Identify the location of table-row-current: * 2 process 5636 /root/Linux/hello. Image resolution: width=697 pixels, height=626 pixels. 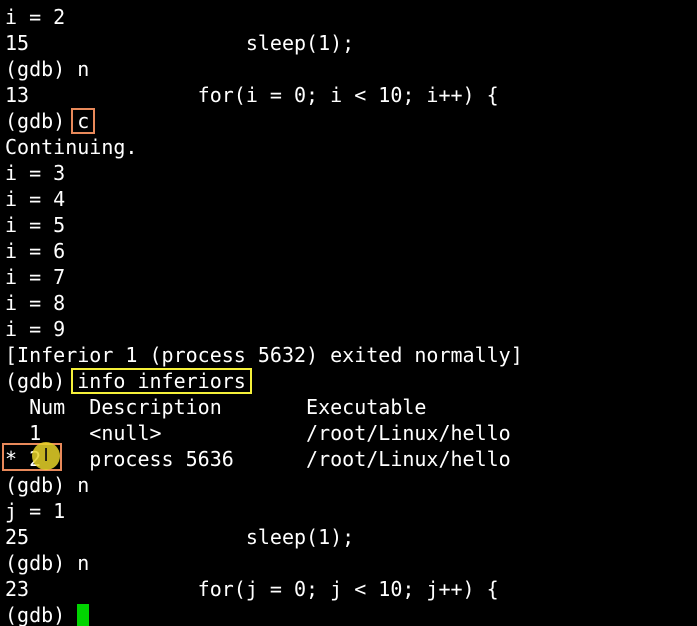
(258, 459).